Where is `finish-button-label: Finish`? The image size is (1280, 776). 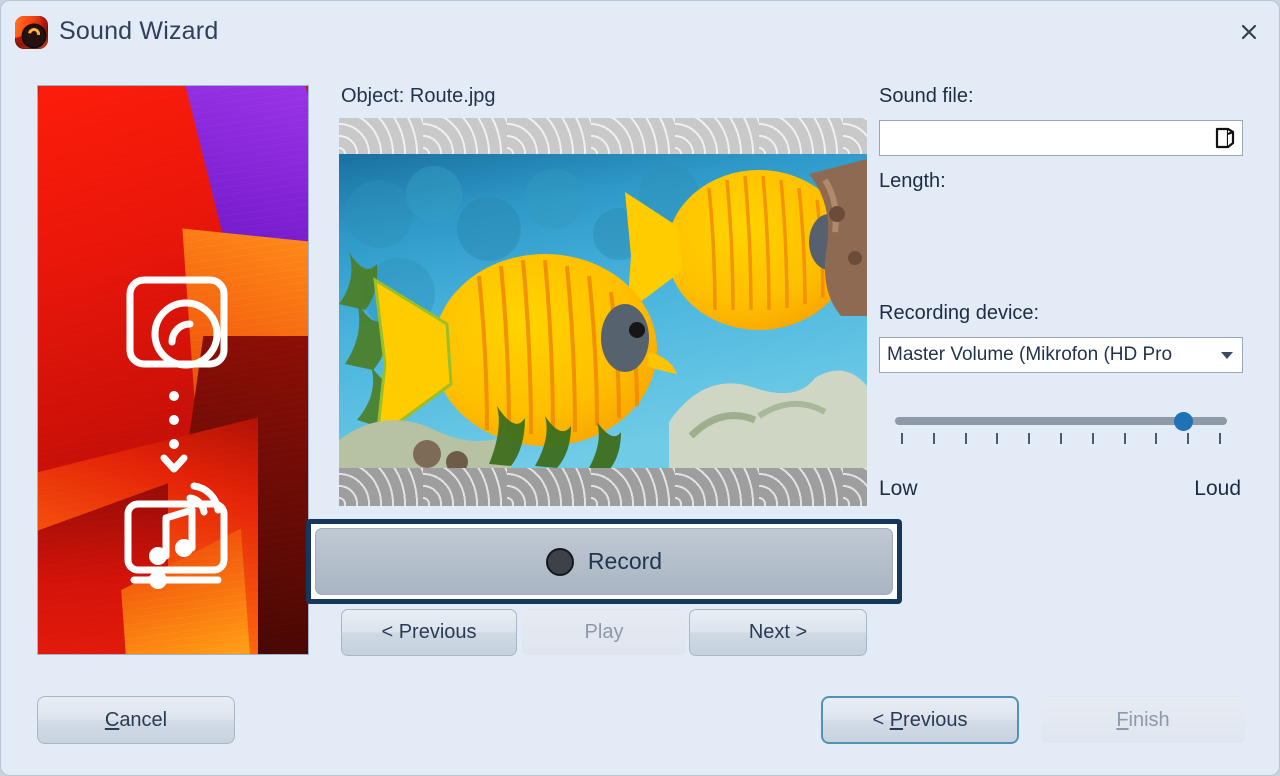 finish-button-label: Finish is located at coordinates (1143, 719).